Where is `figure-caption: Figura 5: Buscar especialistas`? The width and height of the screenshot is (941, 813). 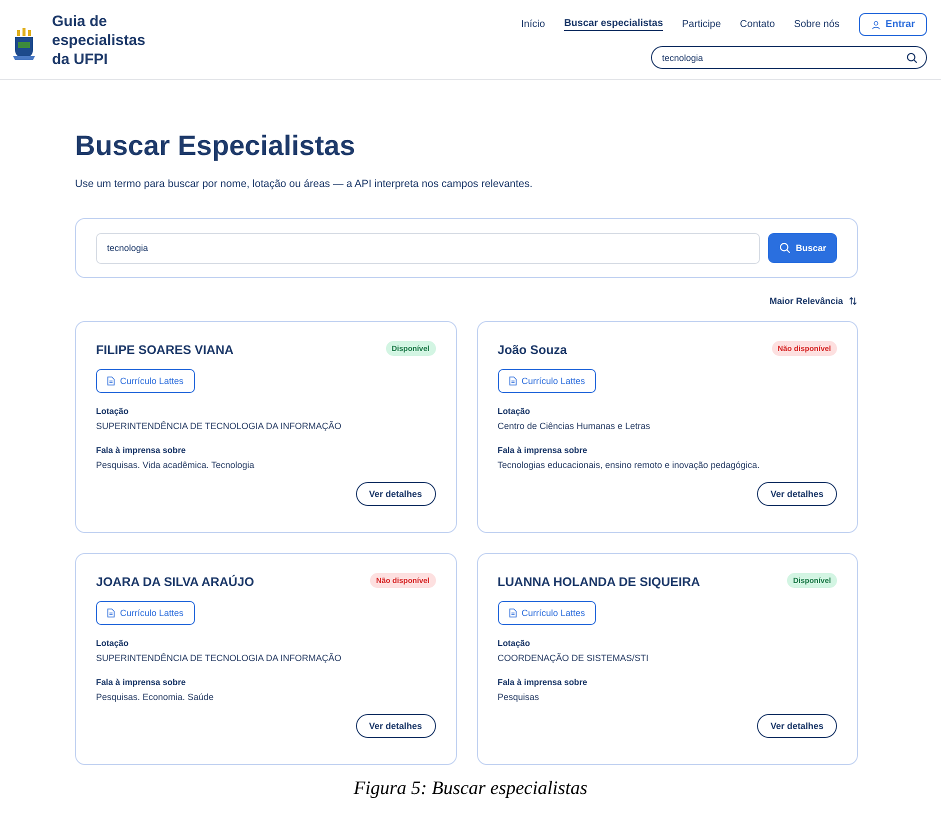 figure-caption: Figura 5: Buscar especialistas is located at coordinates (470, 789).